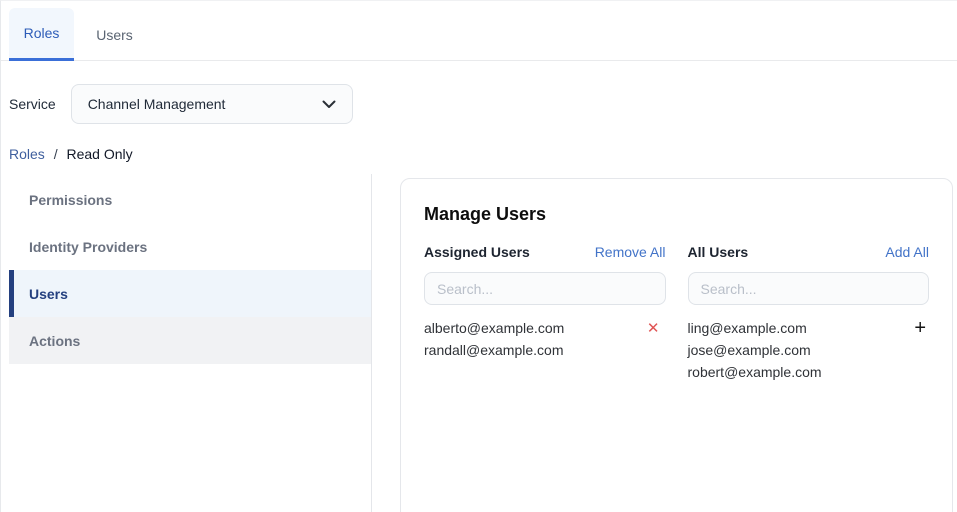 Image resolution: width=957 pixels, height=512 pixels. Describe the element at coordinates (329, 104) in the screenshot. I see `chevron-down-icon` at that location.